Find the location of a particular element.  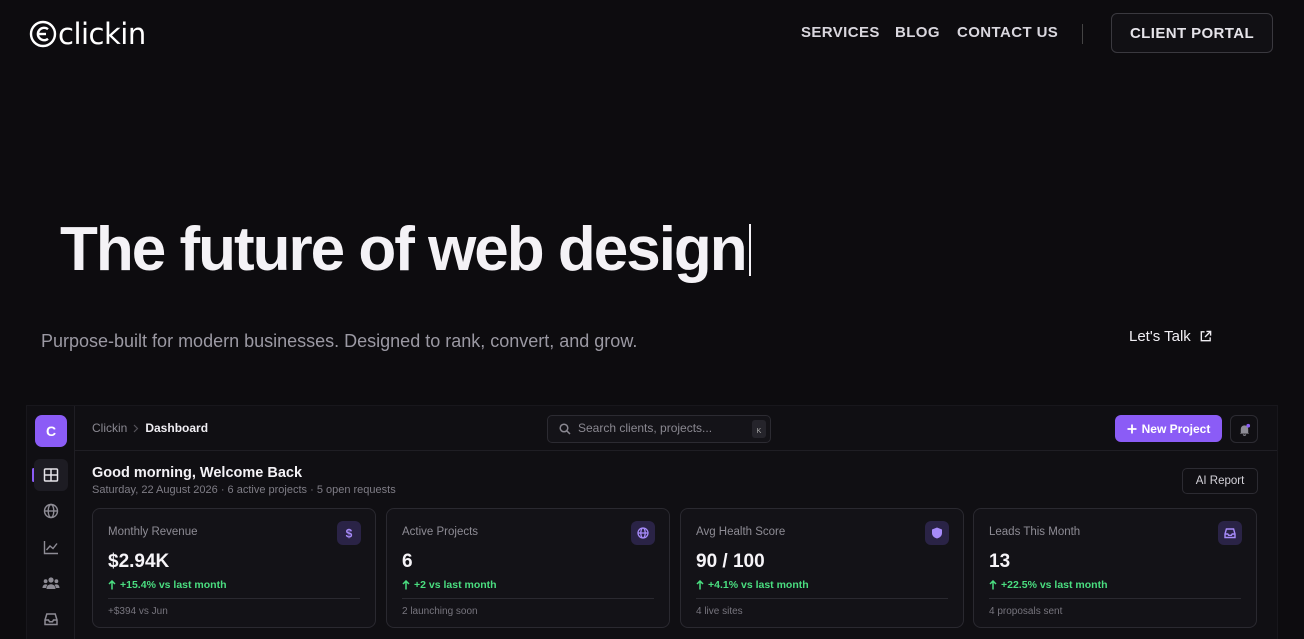

nav-contact-link: CONTACT US is located at coordinates (1007, 32).